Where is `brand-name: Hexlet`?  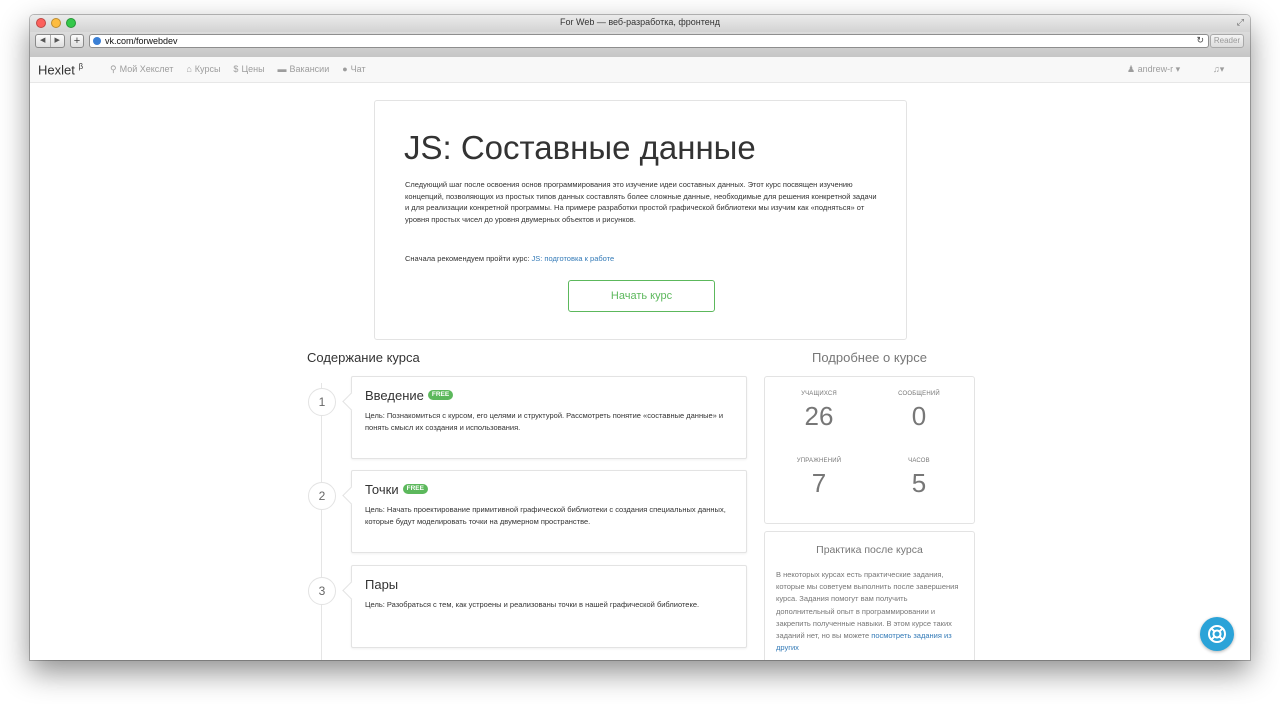
brand-name: Hexlet is located at coordinates (56, 70).